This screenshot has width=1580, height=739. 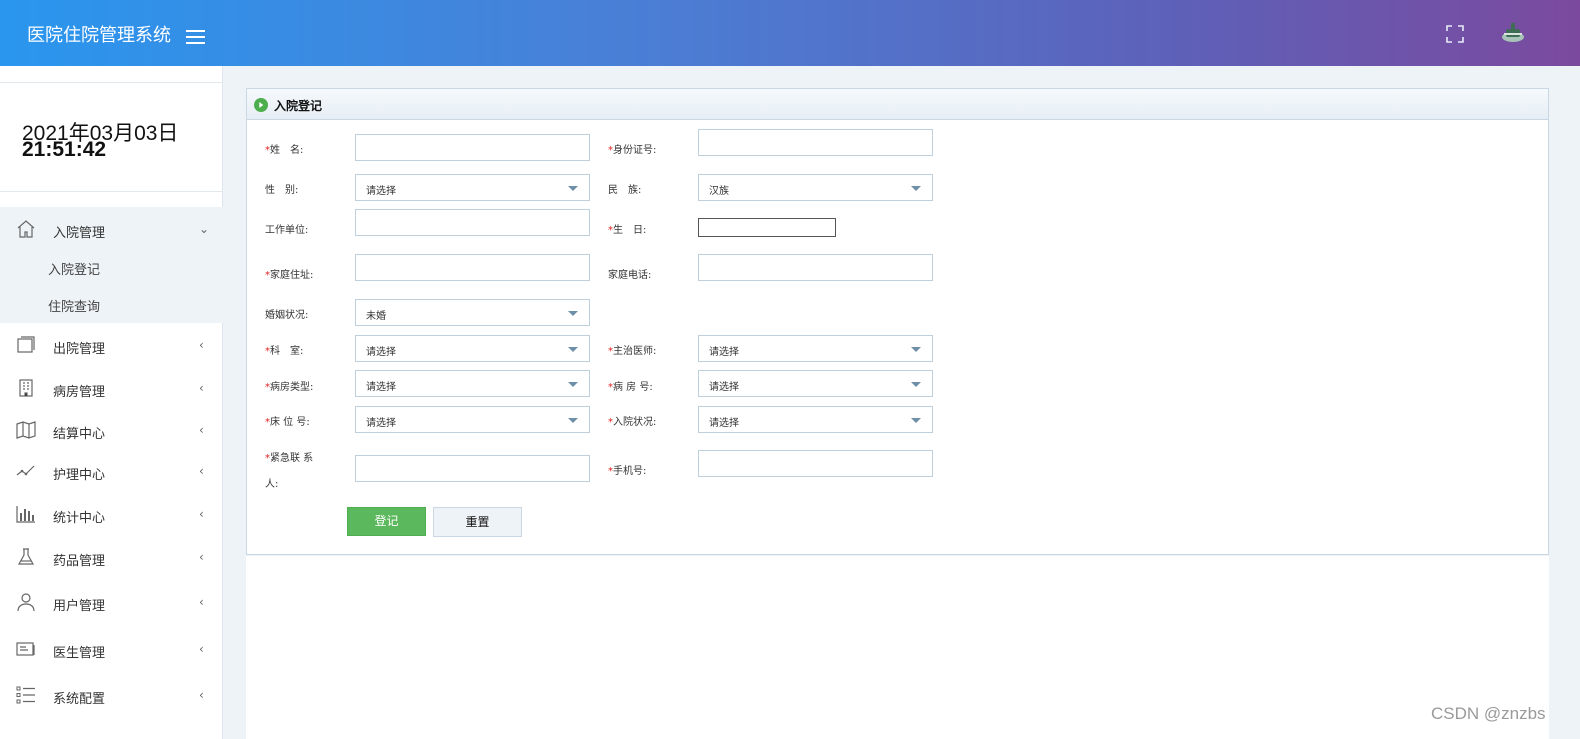 What do you see at coordinates (25, 695) in the screenshot?
I see `list-icon` at bounding box center [25, 695].